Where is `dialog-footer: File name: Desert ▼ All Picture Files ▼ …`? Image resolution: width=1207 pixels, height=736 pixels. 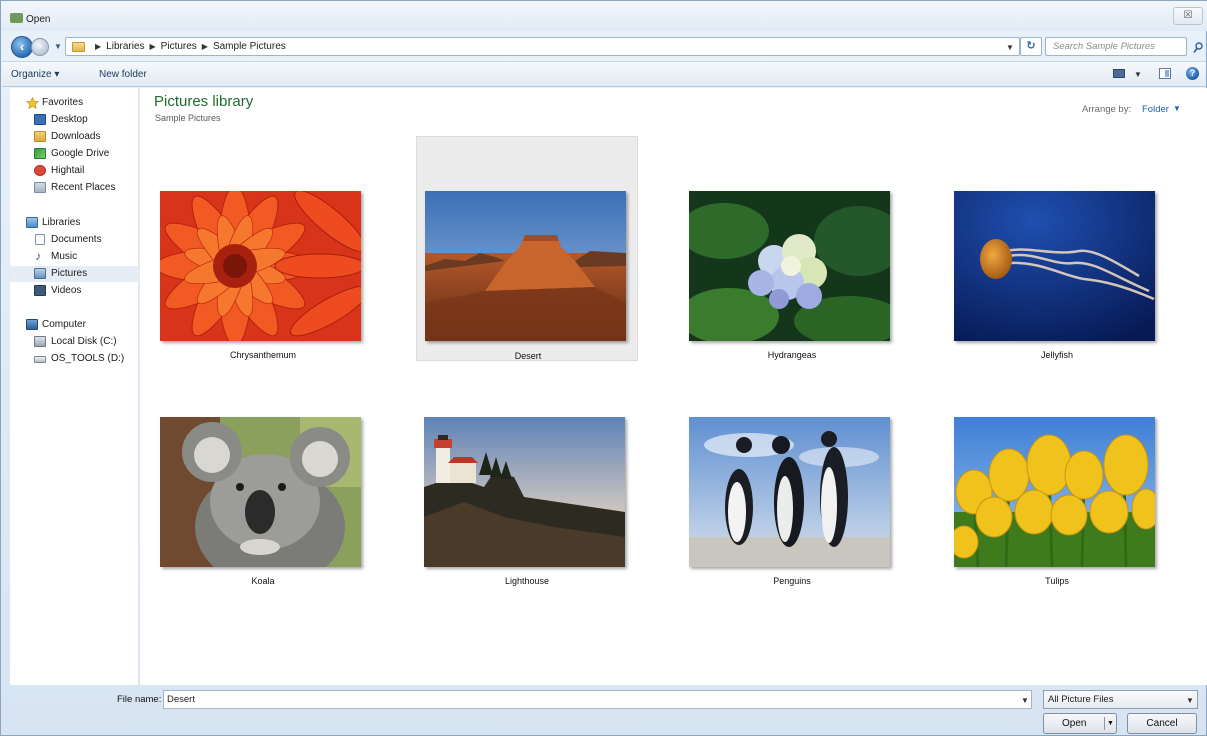
dialog-footer: File name: Desert ▼ All Picture Files ▼ … is located at coordinates (604, 710).